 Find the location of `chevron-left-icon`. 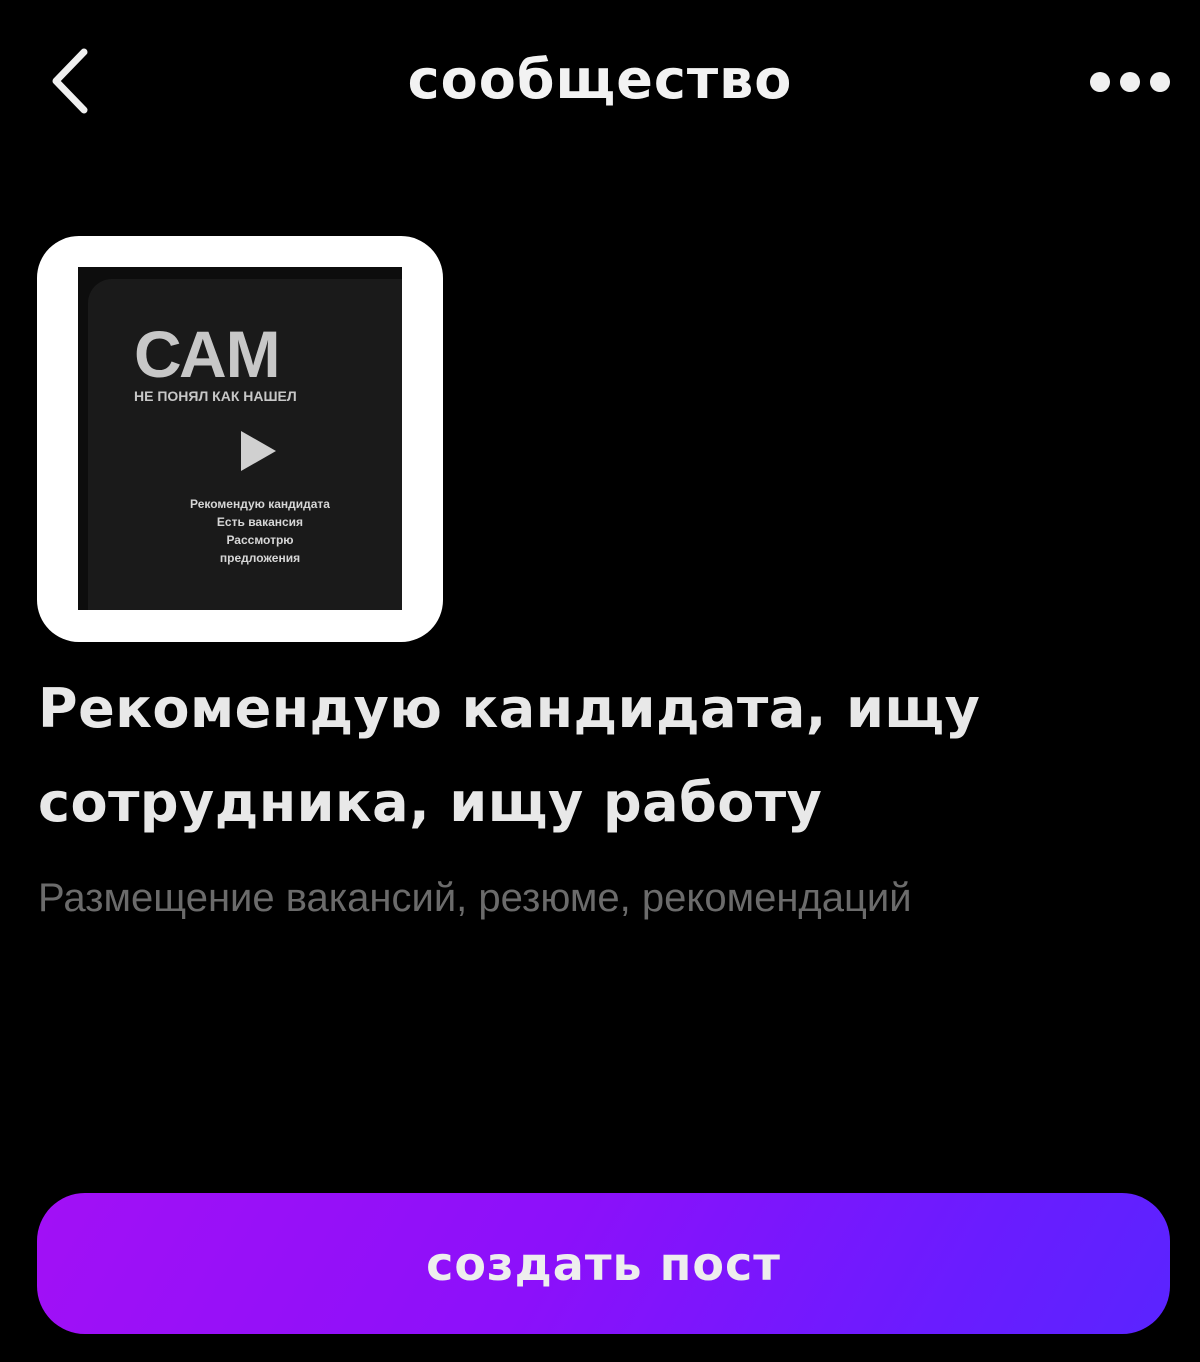

chevron-left-icon is located at coordinates (70, 81).